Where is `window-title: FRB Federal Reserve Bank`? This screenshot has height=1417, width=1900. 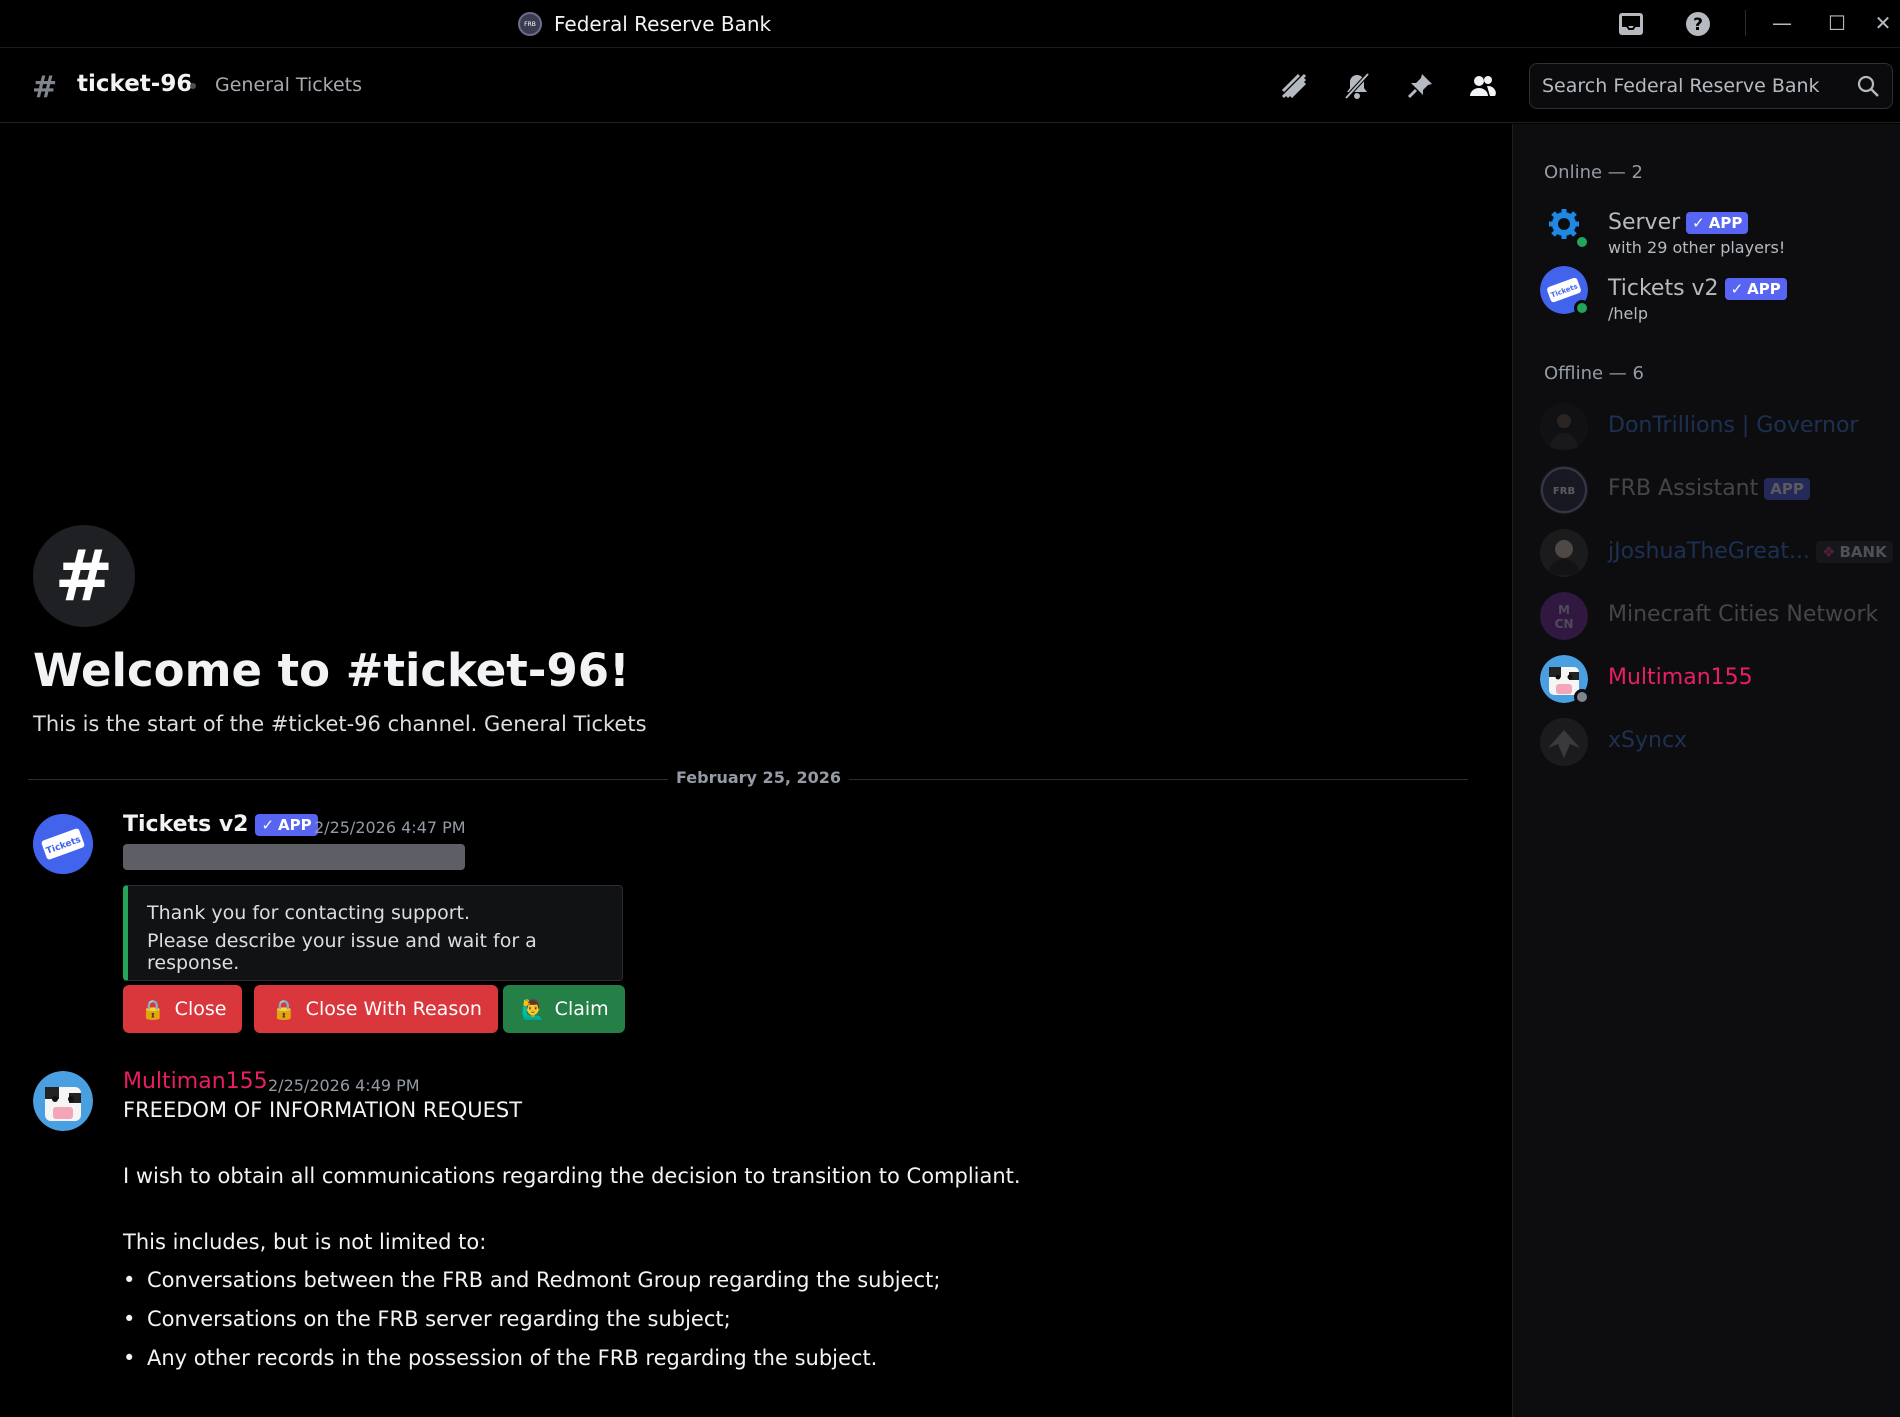 window-title: FRB Federal Reserve Bank is located at coordinates (644, 24).